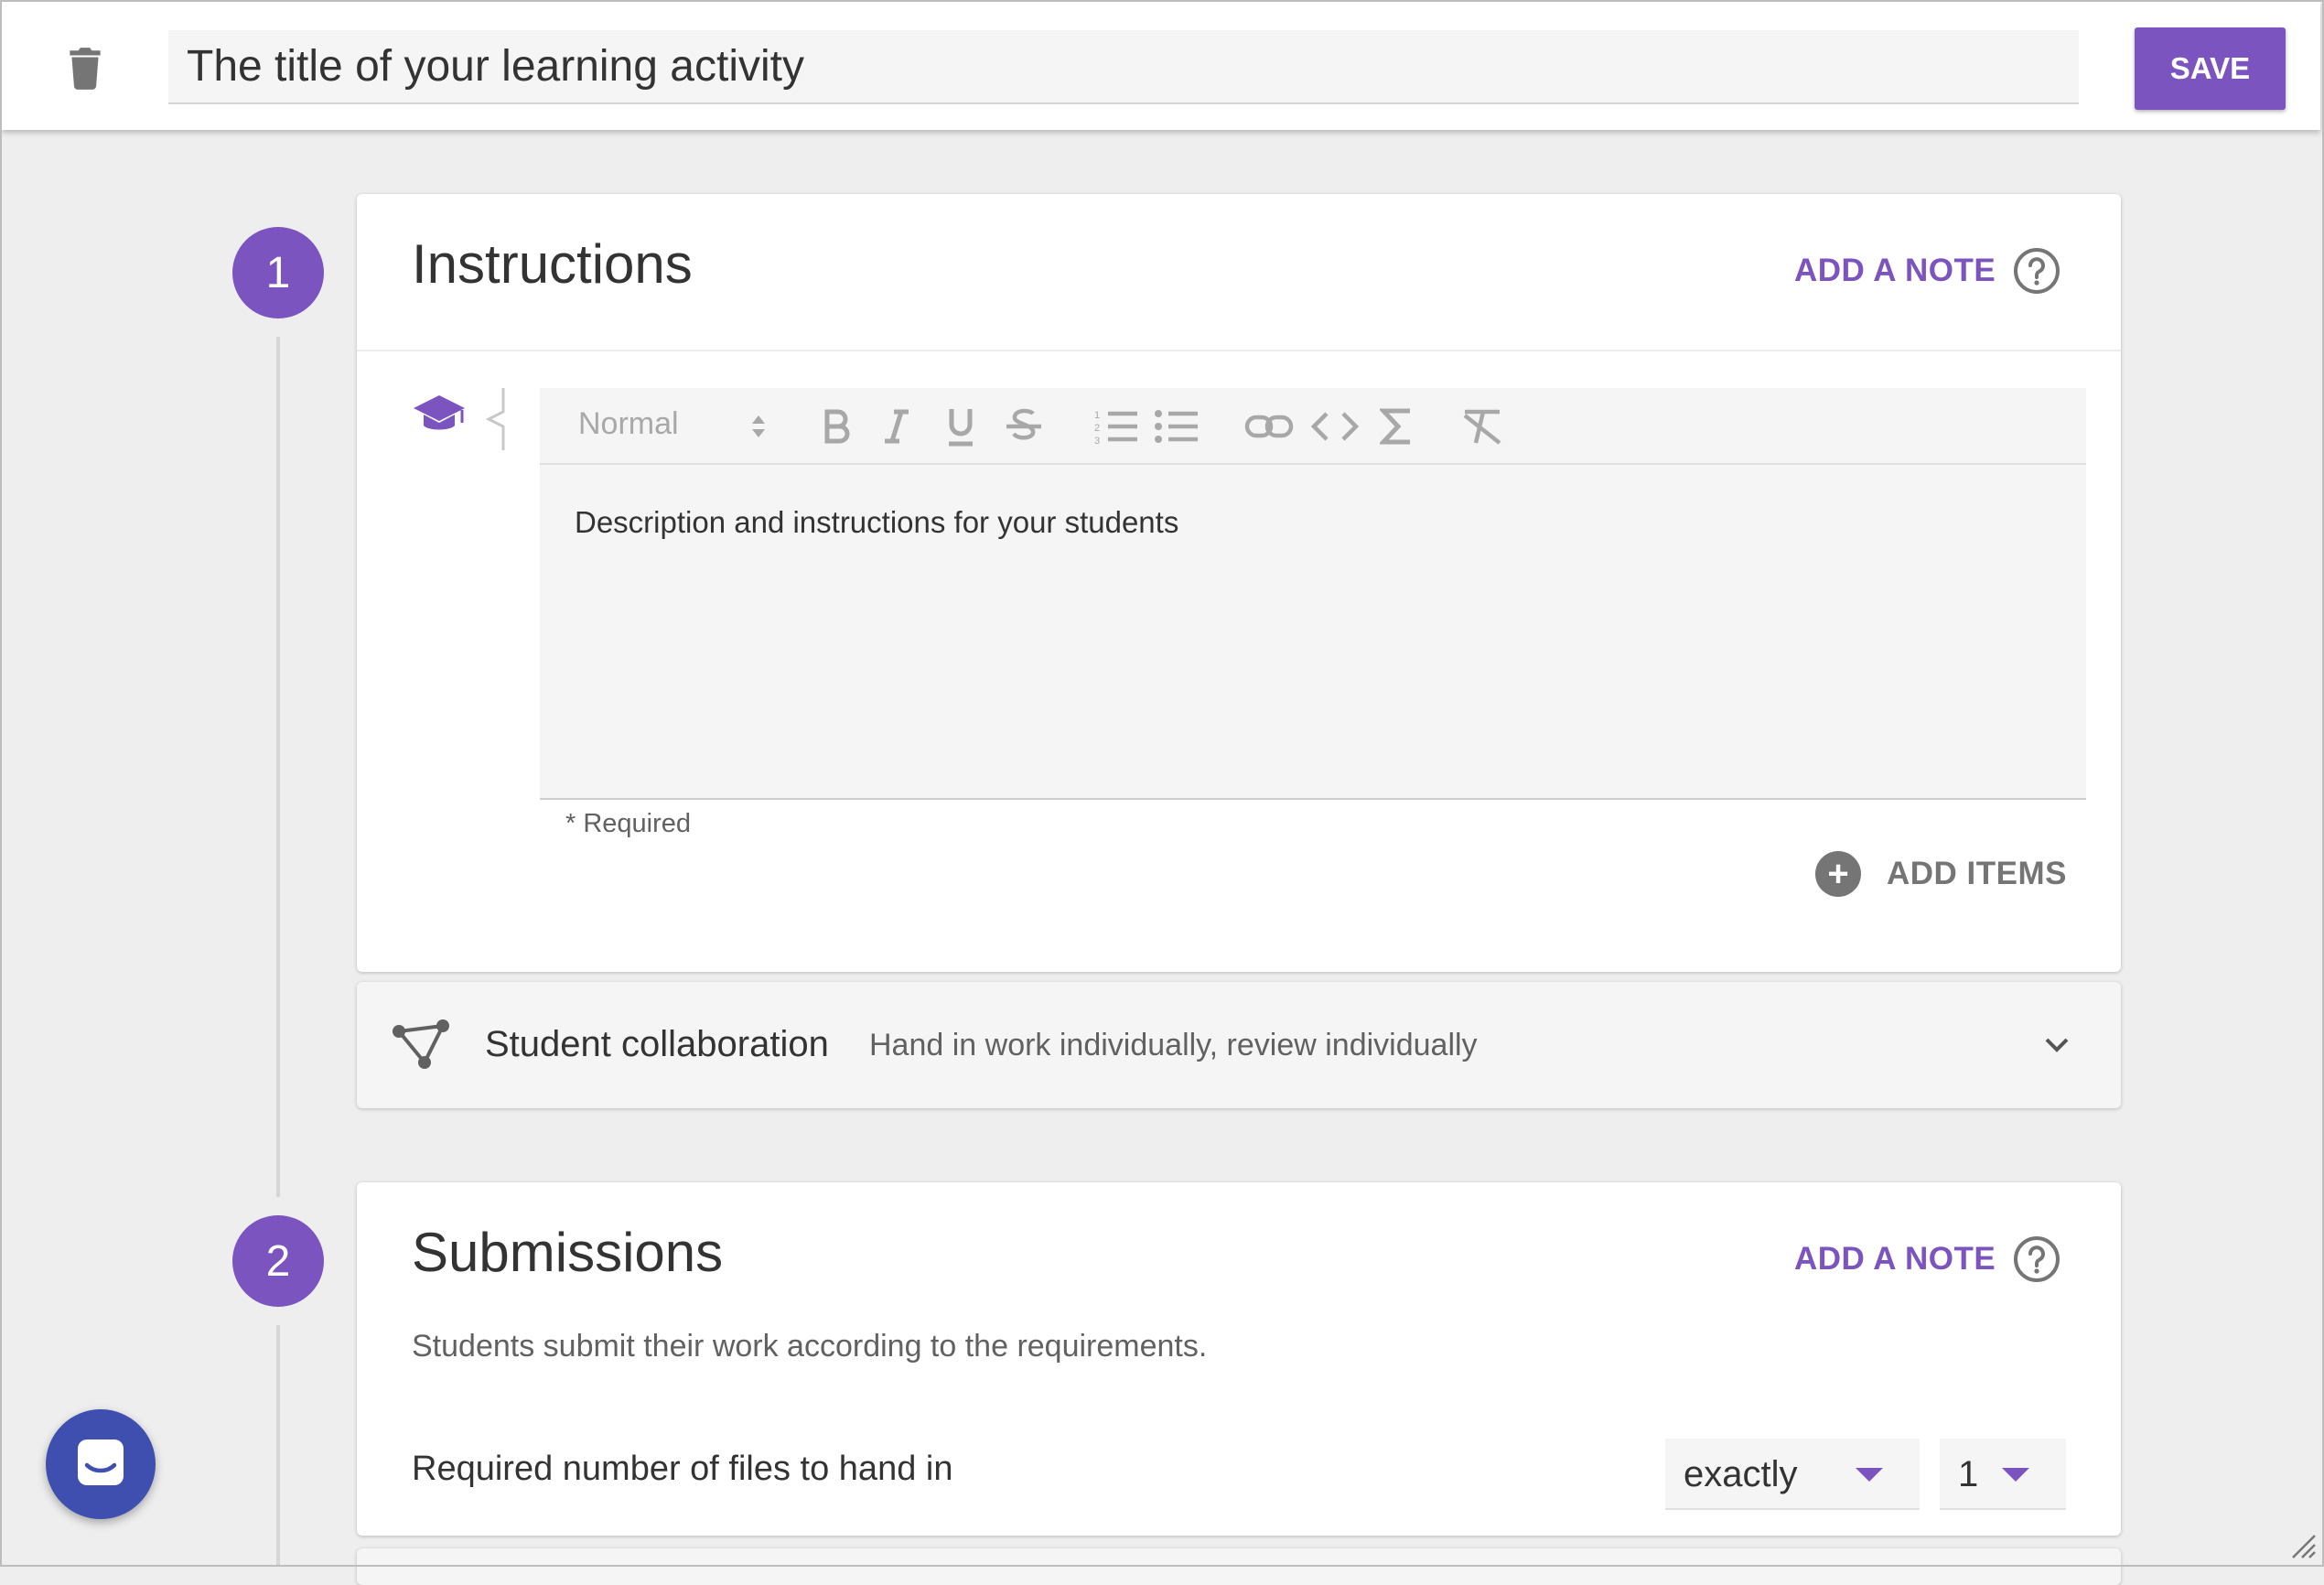 The image size is (2324, 1585). I want to click on ordered-list-icon: 1 2 3, so click(1116, 426).